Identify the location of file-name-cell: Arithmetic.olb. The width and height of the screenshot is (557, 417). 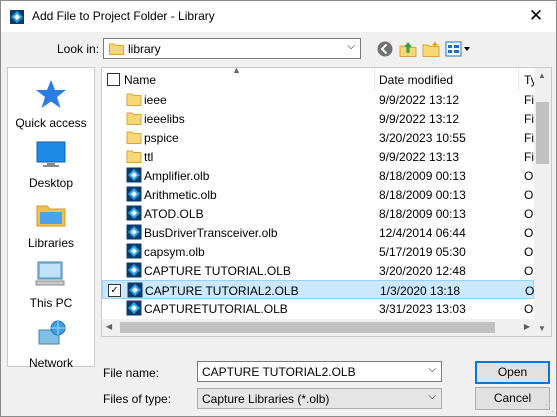
(180, 195).